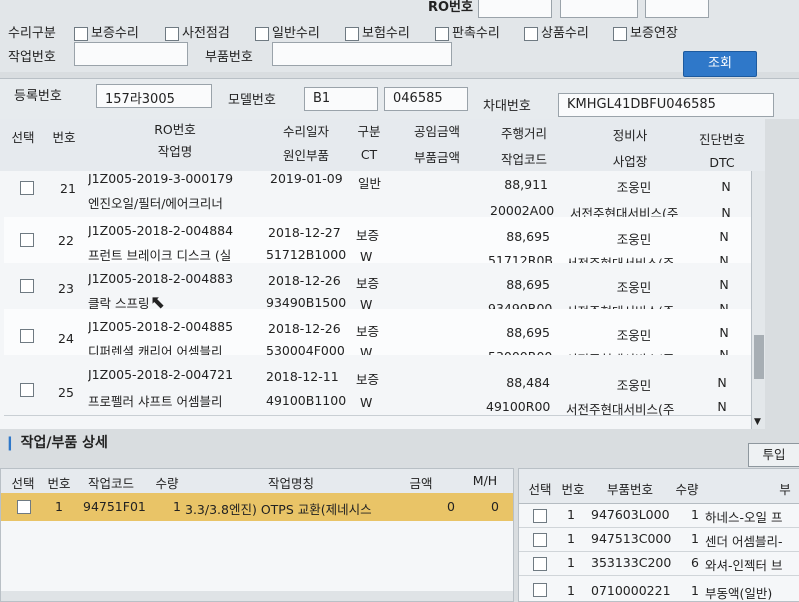 This screenshot has width=799, height=602. I want to click on row-part: 49100B1100, so click(306, 400).